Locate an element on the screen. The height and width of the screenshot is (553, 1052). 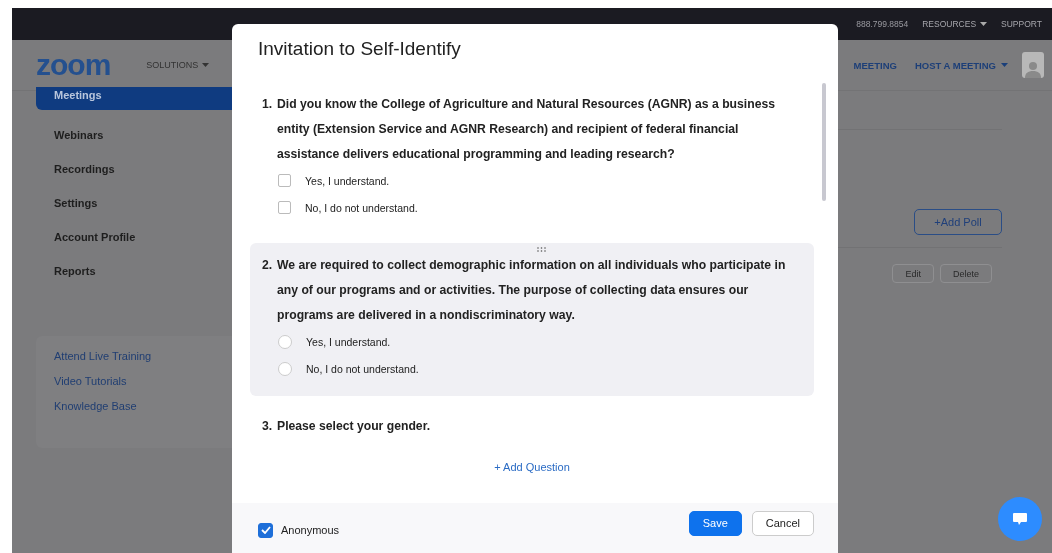
checkbox-label: Anonymous is located at coordinates (310, 530).